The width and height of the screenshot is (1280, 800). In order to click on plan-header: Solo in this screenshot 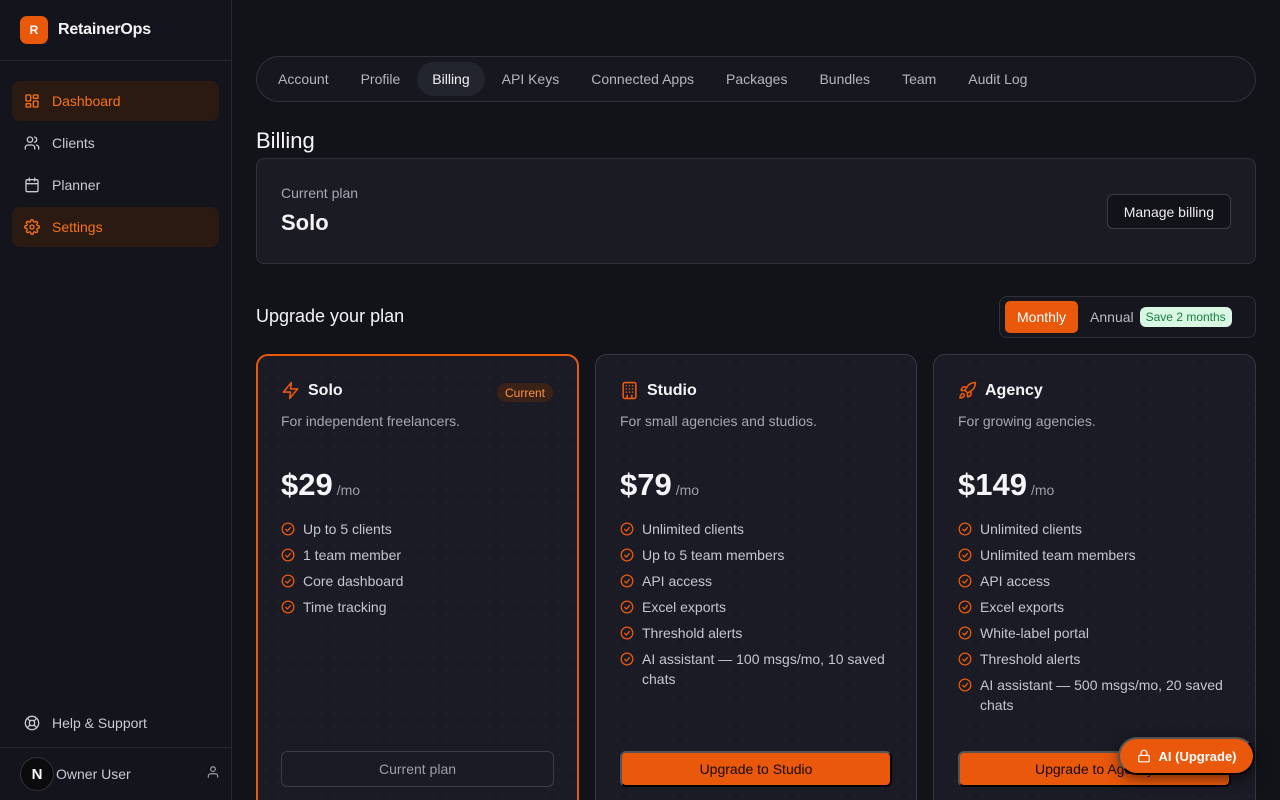, I will do `click(312, 390)`.